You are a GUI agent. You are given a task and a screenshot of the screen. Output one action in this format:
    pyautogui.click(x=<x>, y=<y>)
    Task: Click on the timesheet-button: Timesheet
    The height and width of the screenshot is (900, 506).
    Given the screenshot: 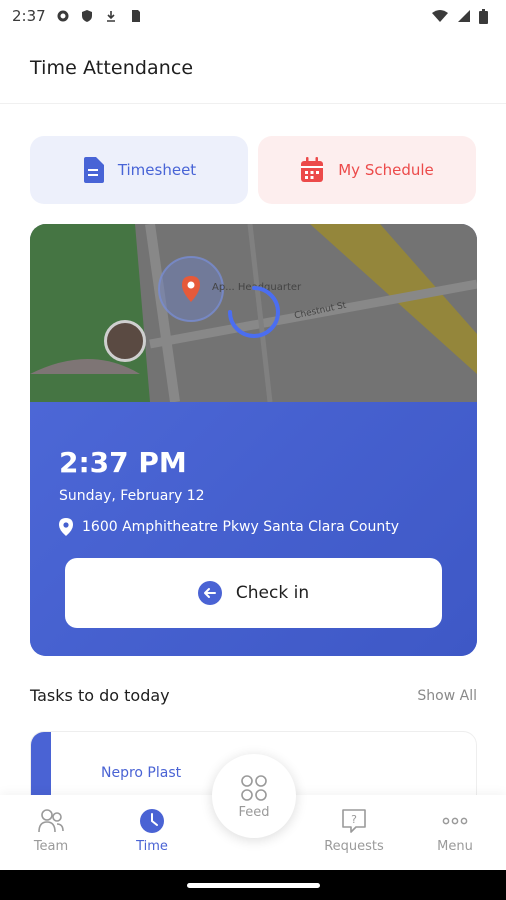 What is the action you would take?
    pyautogui.click(x=139, y=170)
    